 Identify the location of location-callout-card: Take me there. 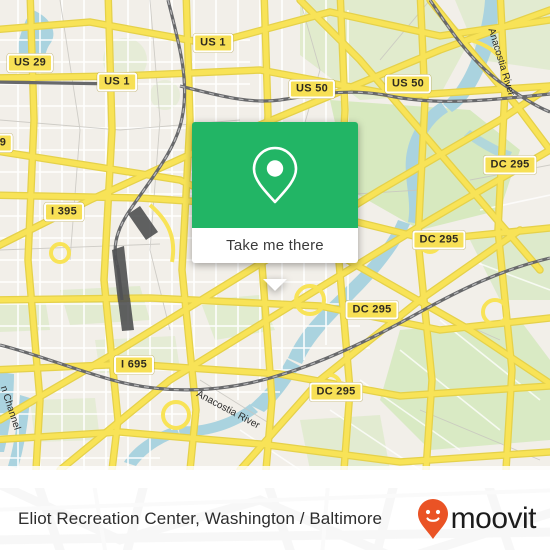
(275, 206).